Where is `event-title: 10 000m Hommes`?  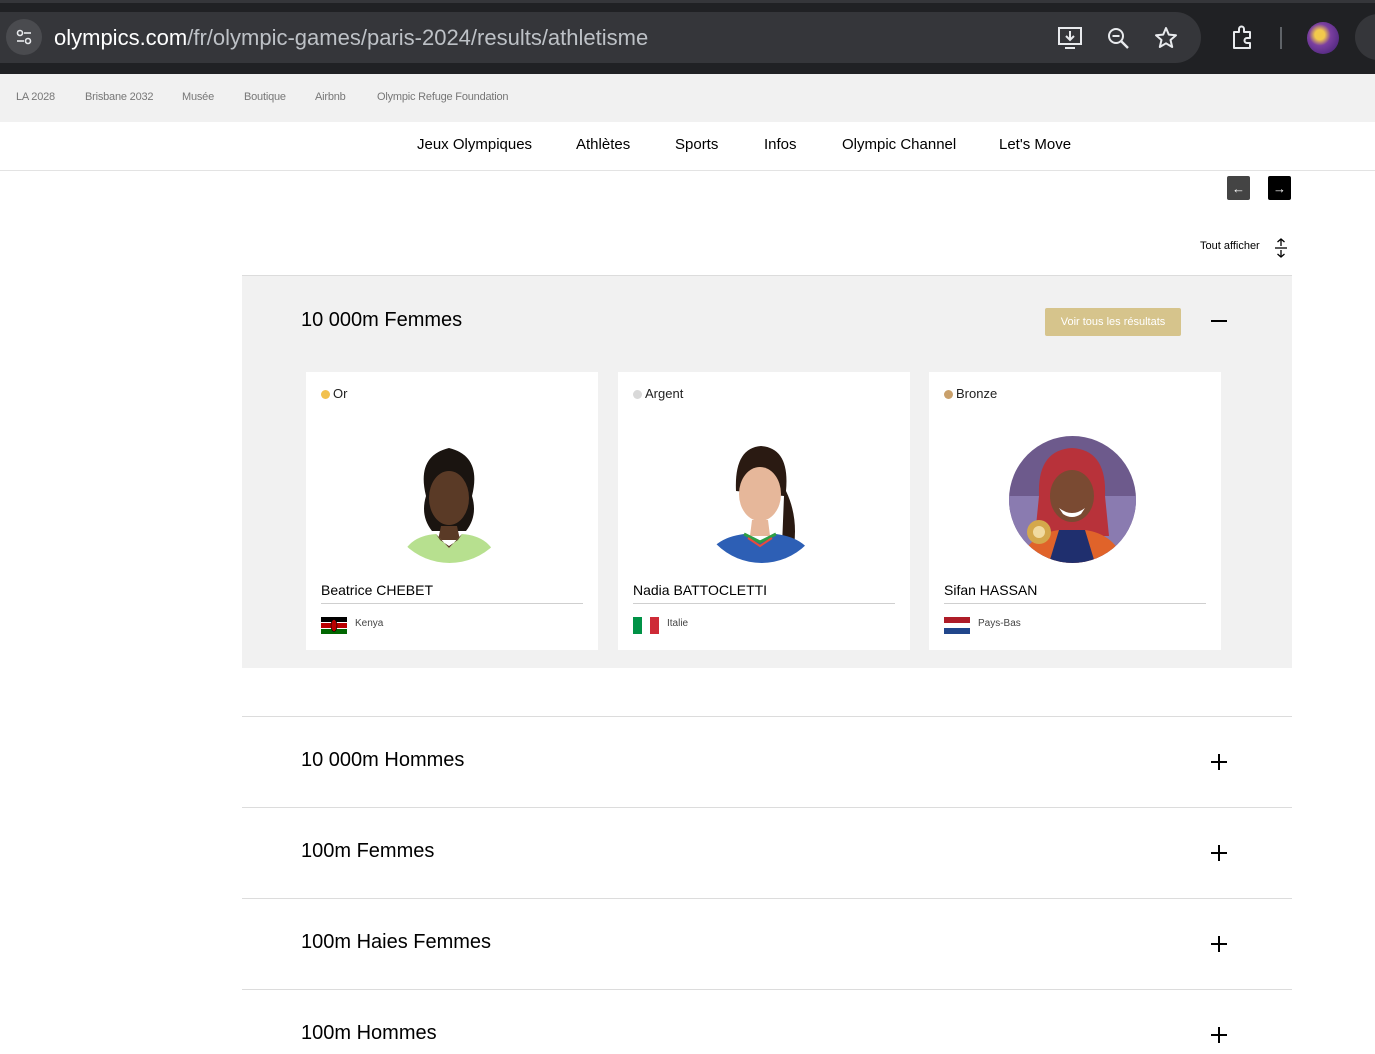
event-title: 10 000m Hommes is located at coordinates (382, 760).